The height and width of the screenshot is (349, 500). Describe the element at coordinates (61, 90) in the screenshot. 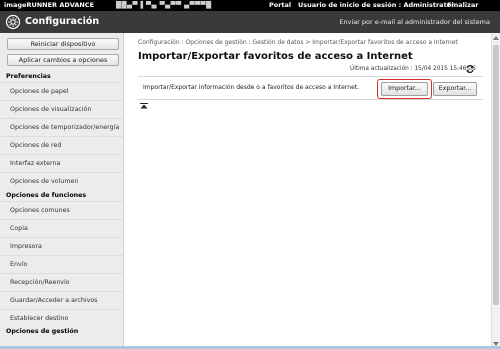

I see `sidebar-item-paper: Opciones de papel` at that location.